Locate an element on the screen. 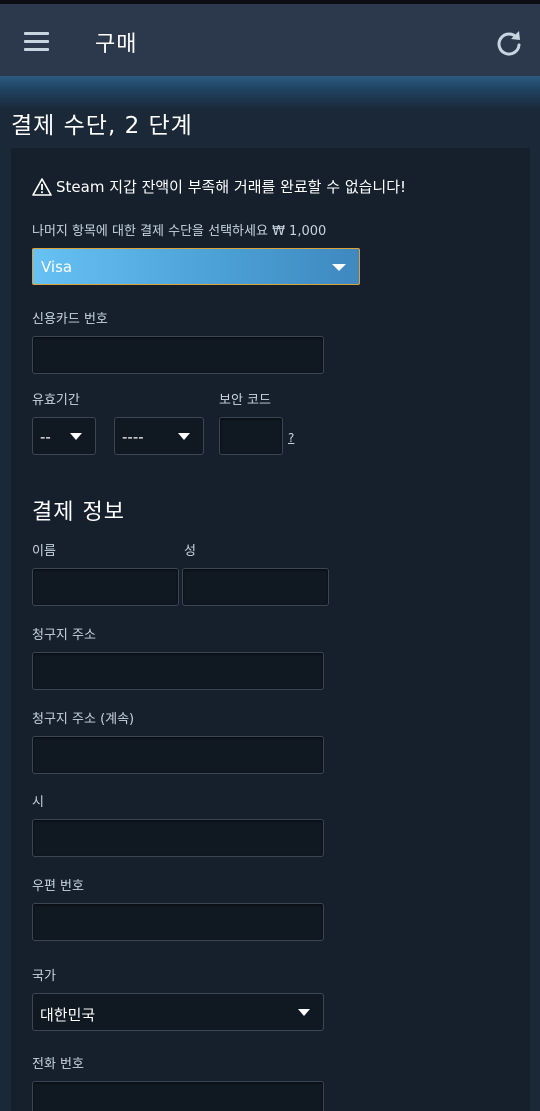 The image size is (540, 1111). hamburger-menu-icon is located at coordinates (36, 42).